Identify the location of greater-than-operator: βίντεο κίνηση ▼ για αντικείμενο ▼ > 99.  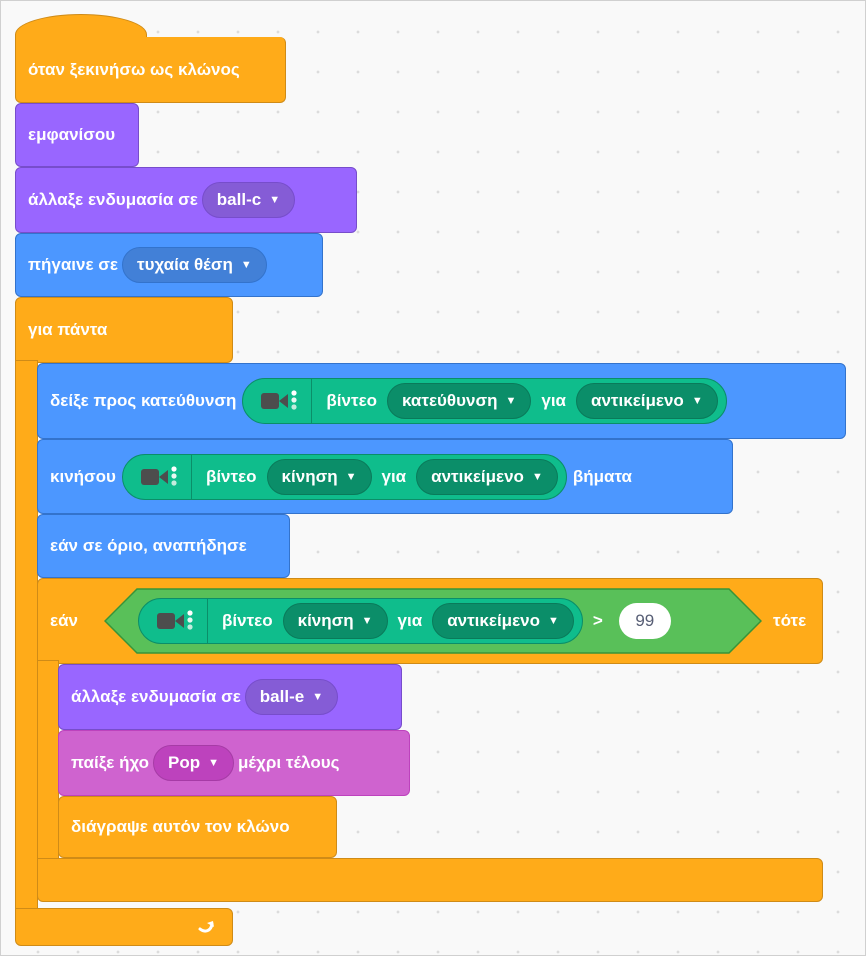
(433, 621).